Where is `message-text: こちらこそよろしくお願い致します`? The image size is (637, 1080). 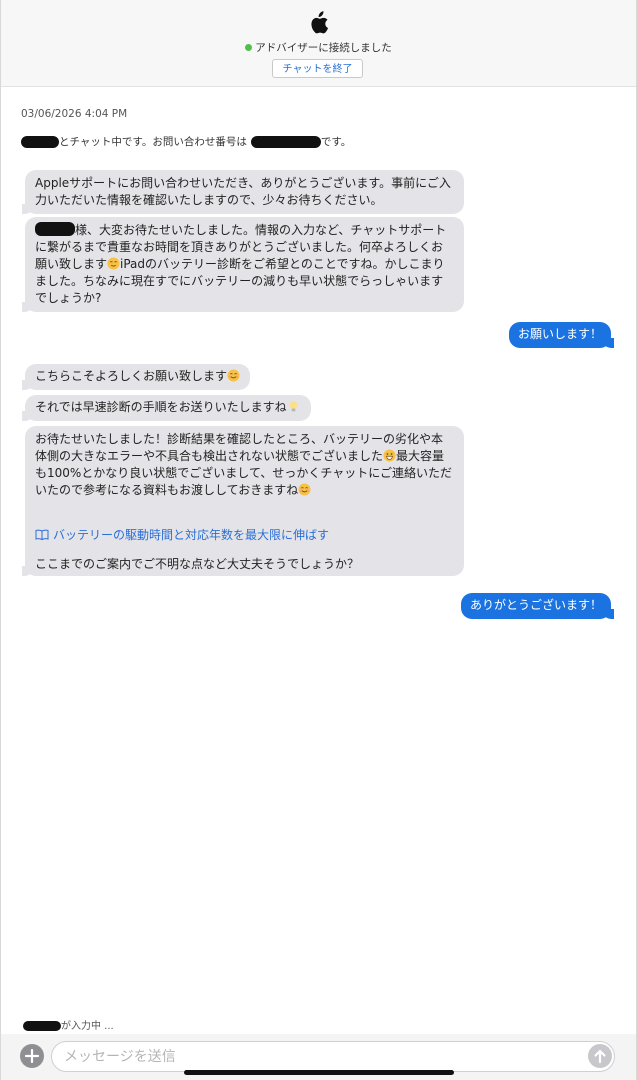
message-text: こちらこそよろしくお願い致します is located at coordinates (131, 376).